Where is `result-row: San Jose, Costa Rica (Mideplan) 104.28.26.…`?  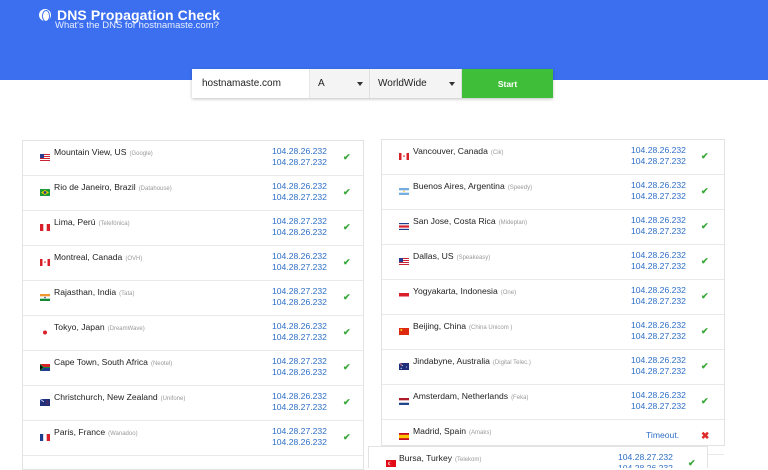 result-row: San Jose, Costa Rica (Mideplan) 104.28.26.… is located at coordinates (553, 227).